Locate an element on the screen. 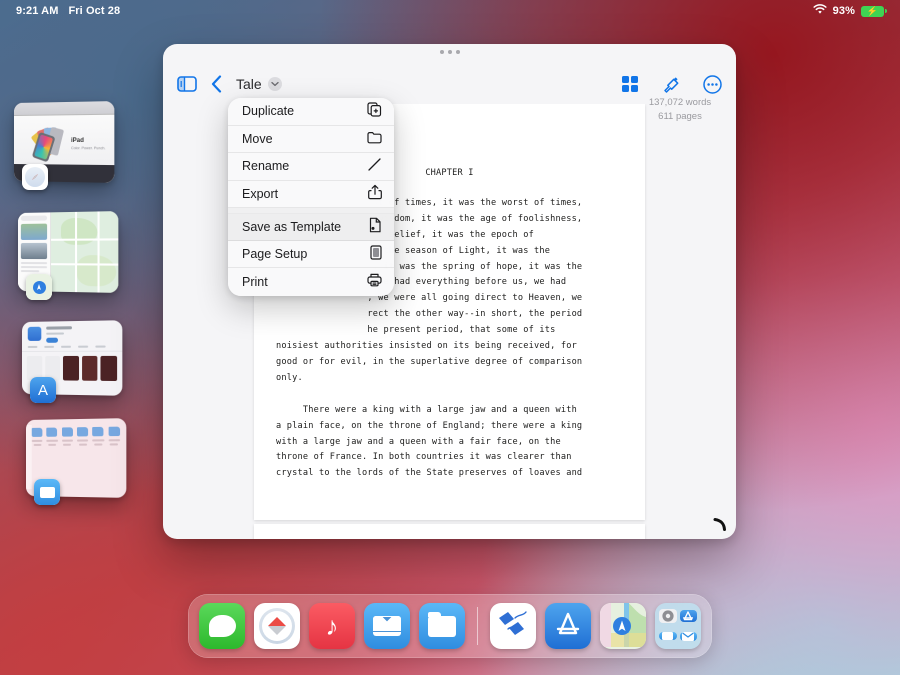  battery-charging-icon: ⚡ is located at coordinates (874, 11).